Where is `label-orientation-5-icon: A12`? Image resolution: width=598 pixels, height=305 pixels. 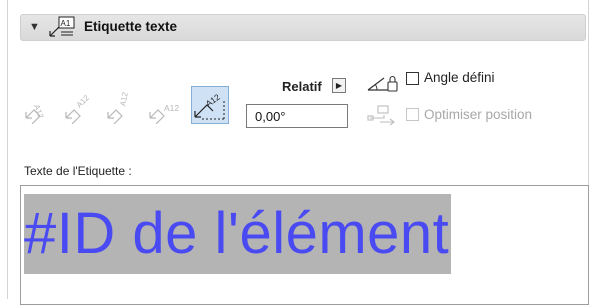 label-orientation-5-icon: A12 is located at coordinates (209, 106).